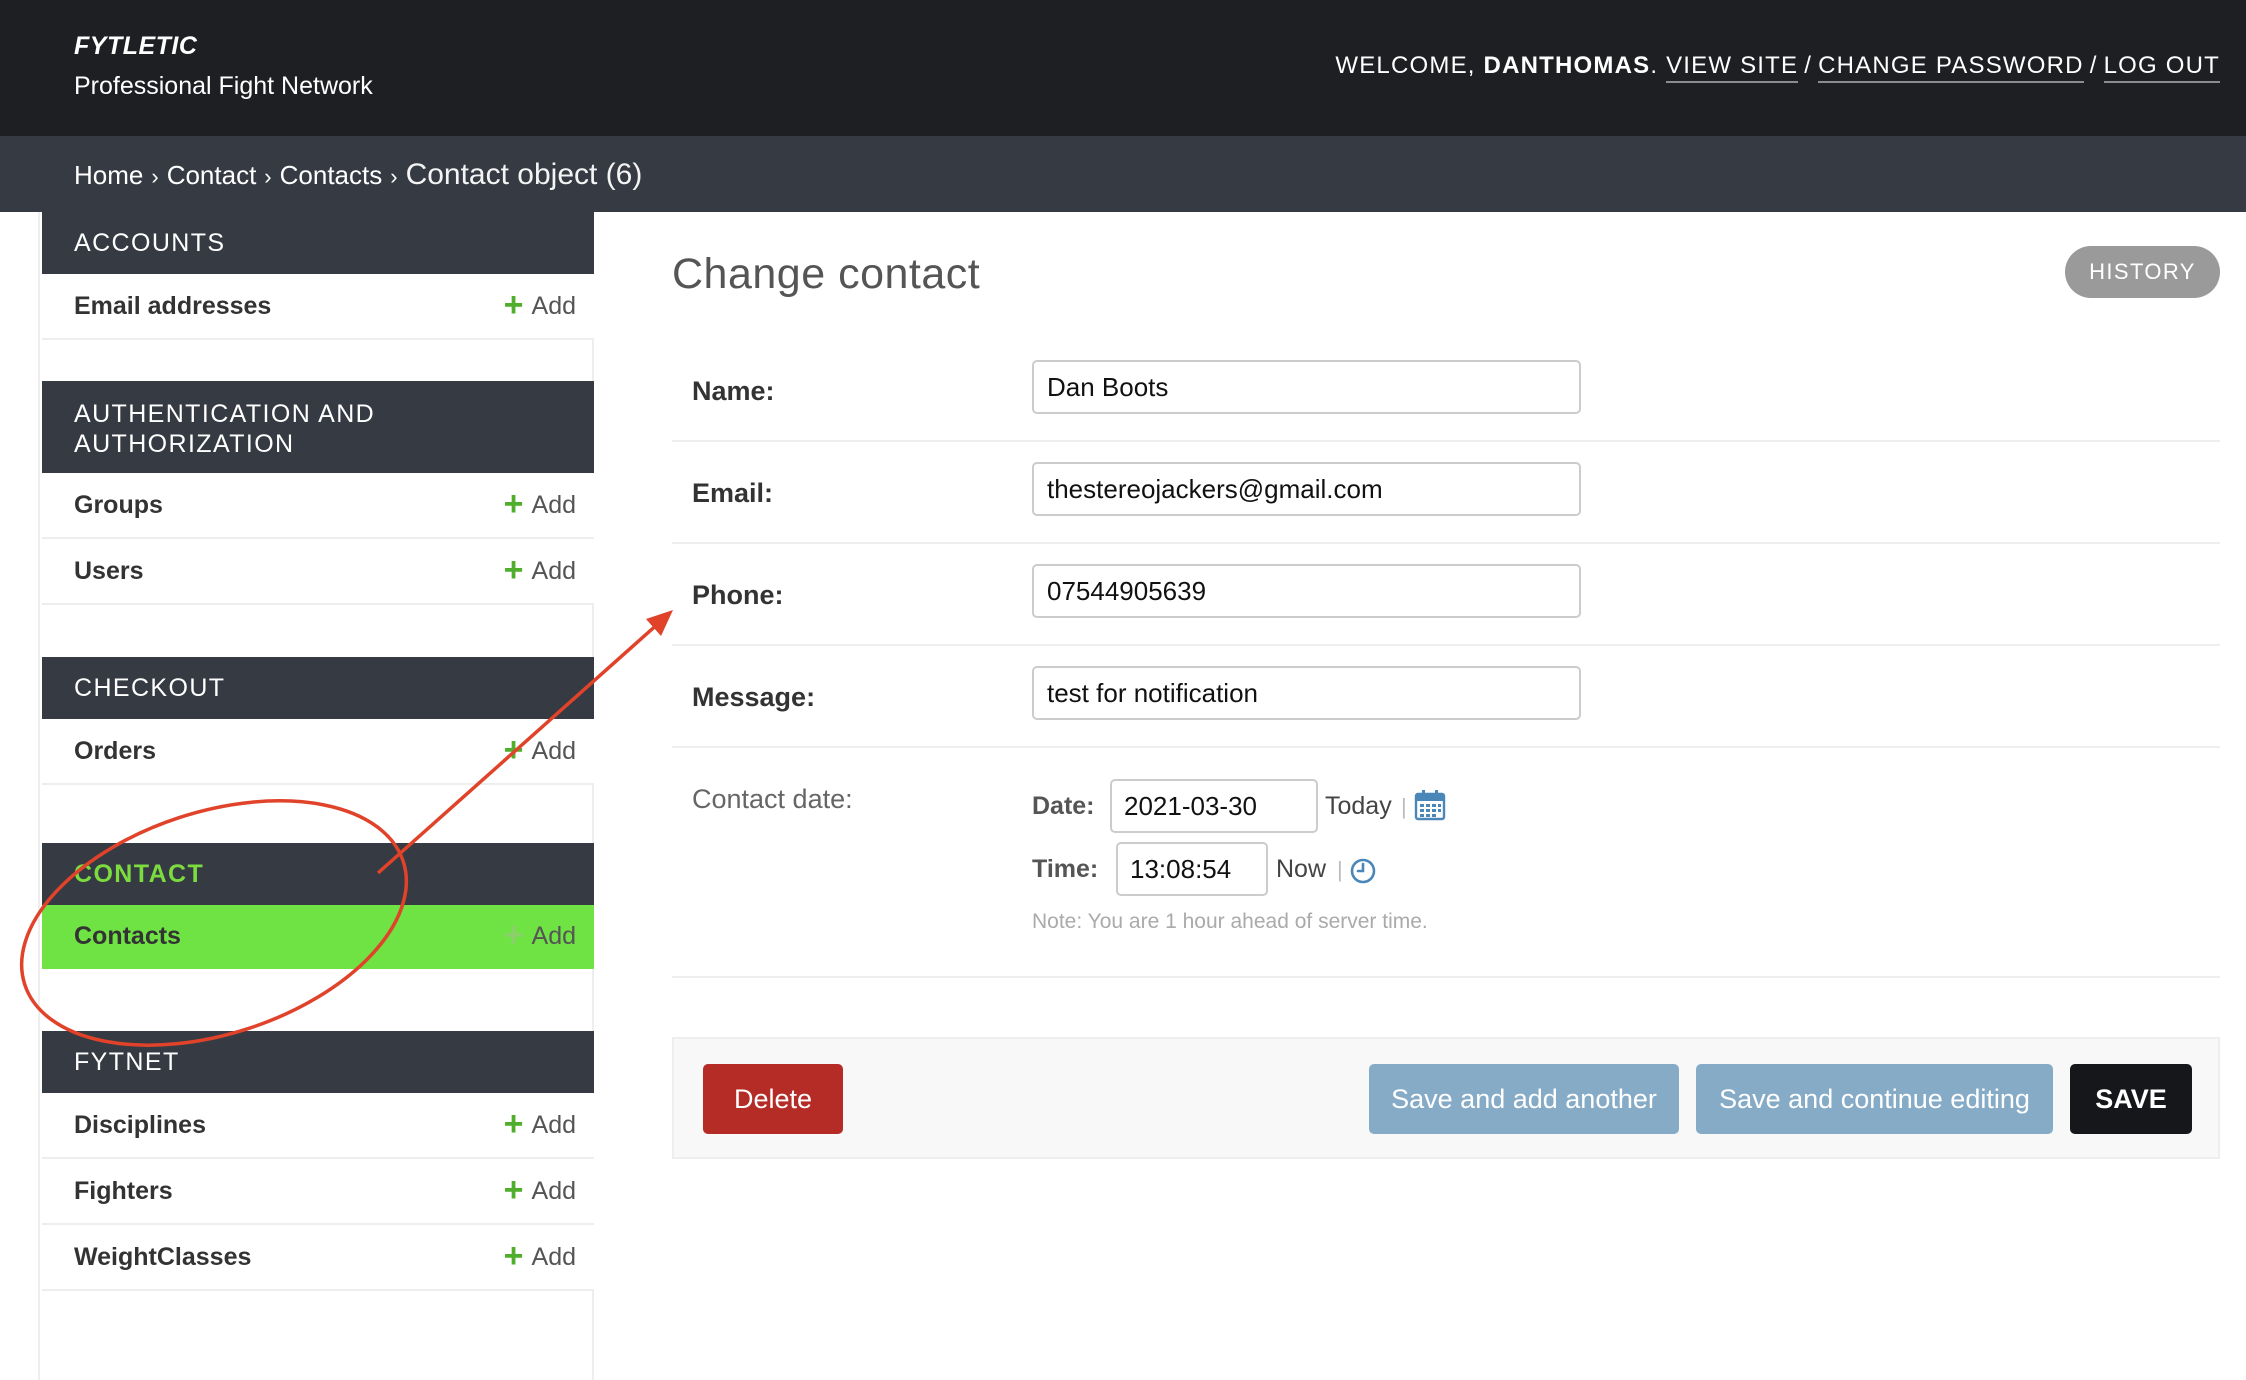 The height and width of the screenshot is (1380, 2246). I want to click on sidebar-item-weightclasses: WeightClasses + Add, so click(318, 1258).